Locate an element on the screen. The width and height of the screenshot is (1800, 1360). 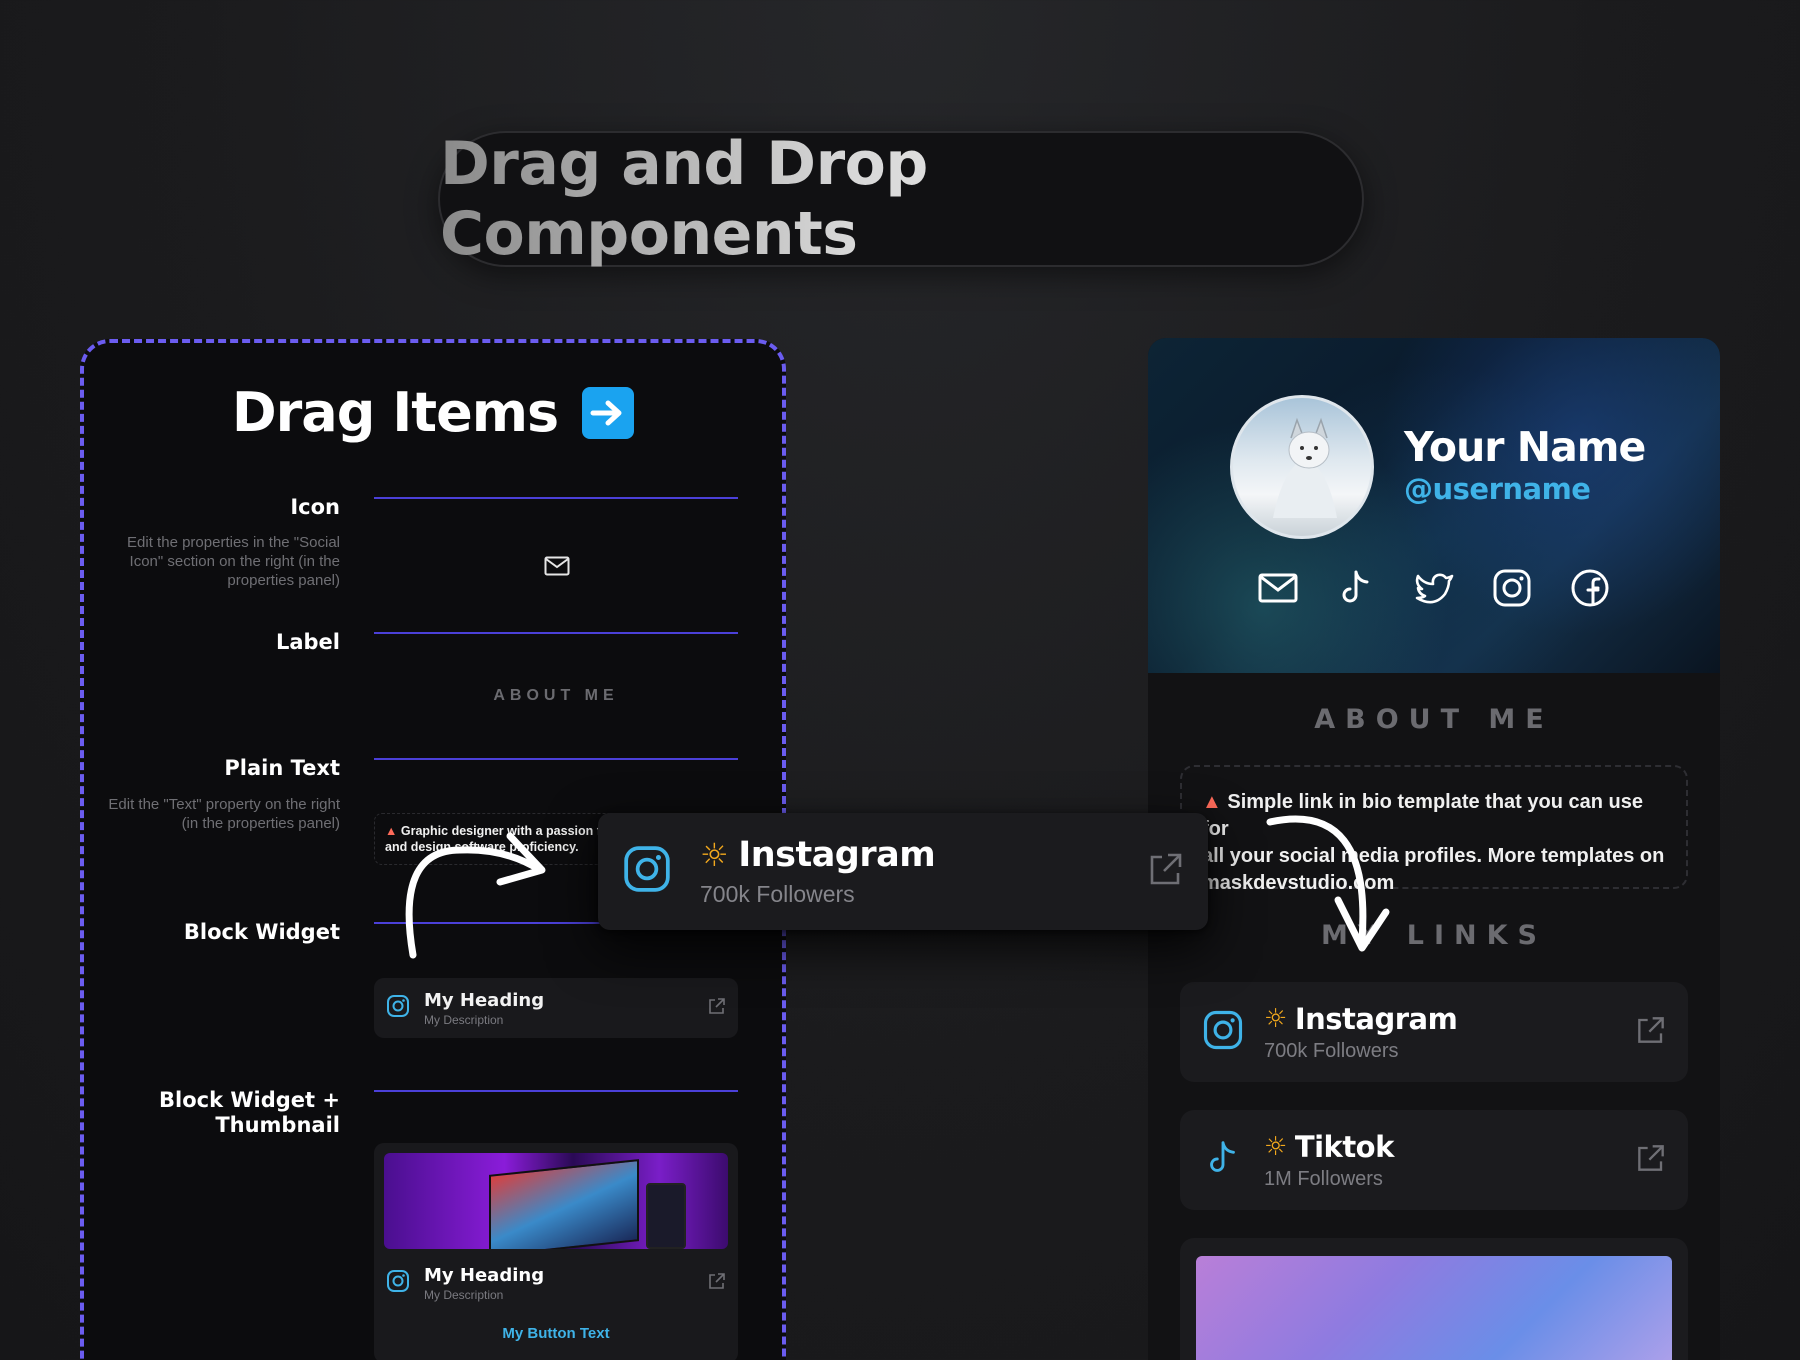
external-link-icon is located at coordinates (1166, 871).